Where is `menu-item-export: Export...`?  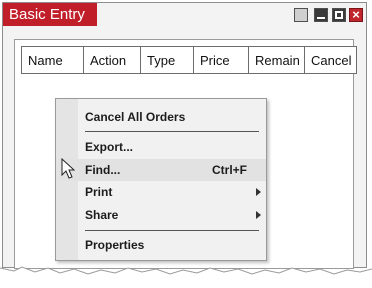
menu-item-export: Export... is located at coordinates (161, 147).